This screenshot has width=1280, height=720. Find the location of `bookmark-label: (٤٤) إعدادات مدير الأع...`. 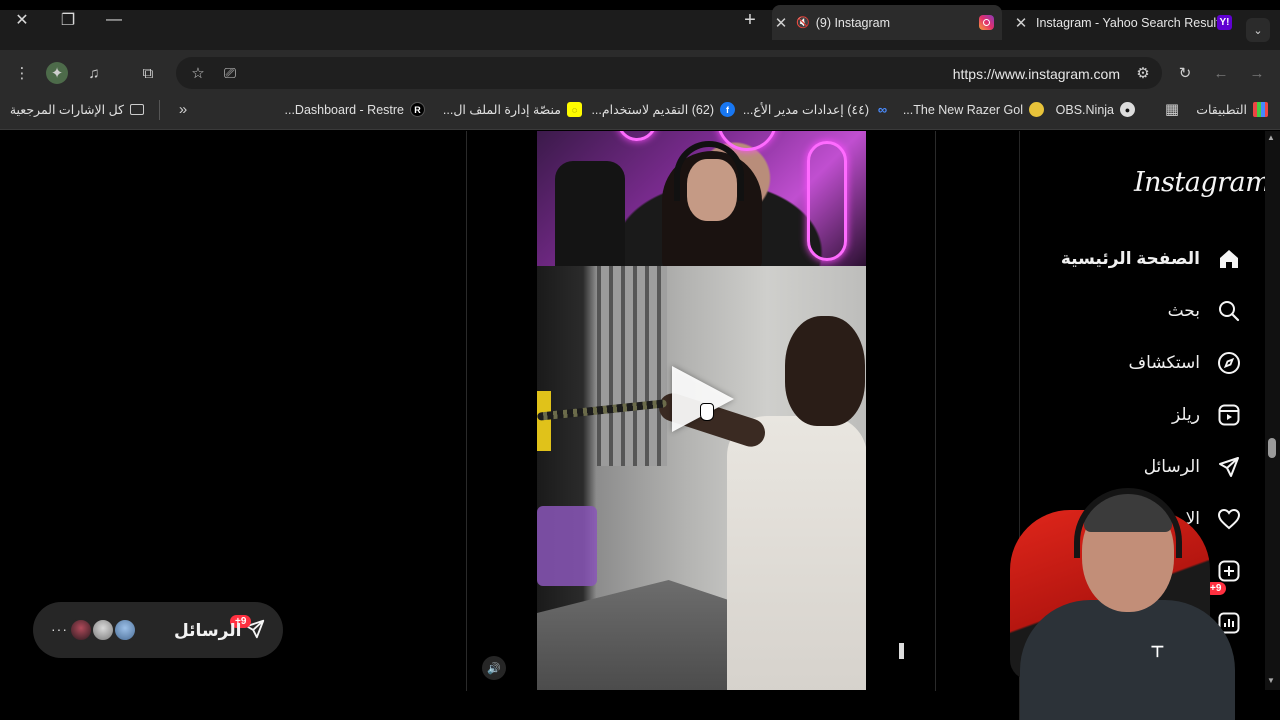

bookmark-label: (٤٤) إعدادات مدير الأع... is located at coordinates (805, 110).